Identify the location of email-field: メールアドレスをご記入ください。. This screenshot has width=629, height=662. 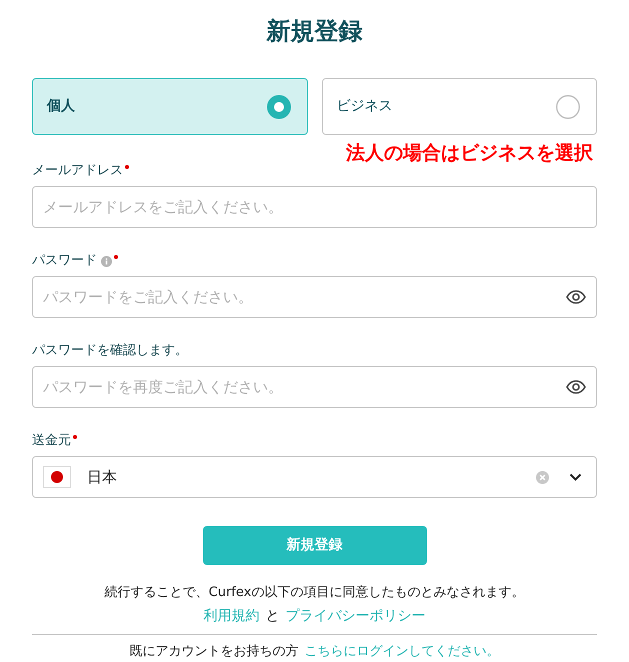
(314, 207).